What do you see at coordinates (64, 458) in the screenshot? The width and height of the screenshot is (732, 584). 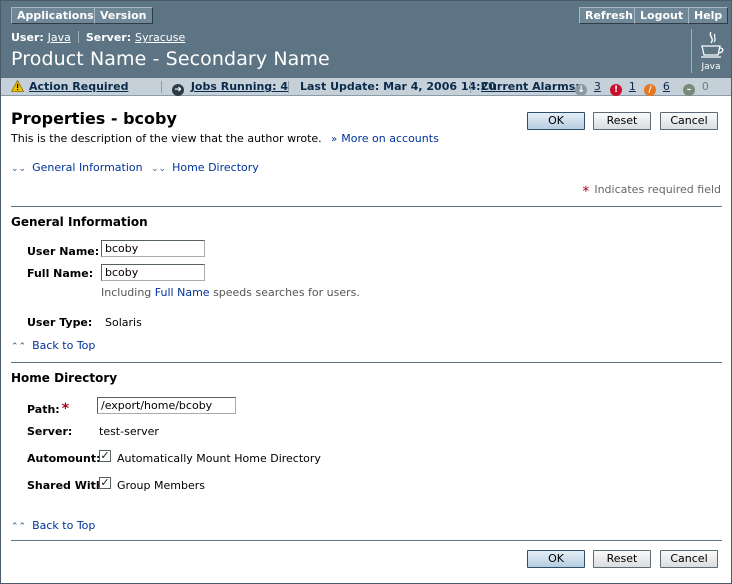 I see `automount-label: Automount:` at bounding box center [64, 458].